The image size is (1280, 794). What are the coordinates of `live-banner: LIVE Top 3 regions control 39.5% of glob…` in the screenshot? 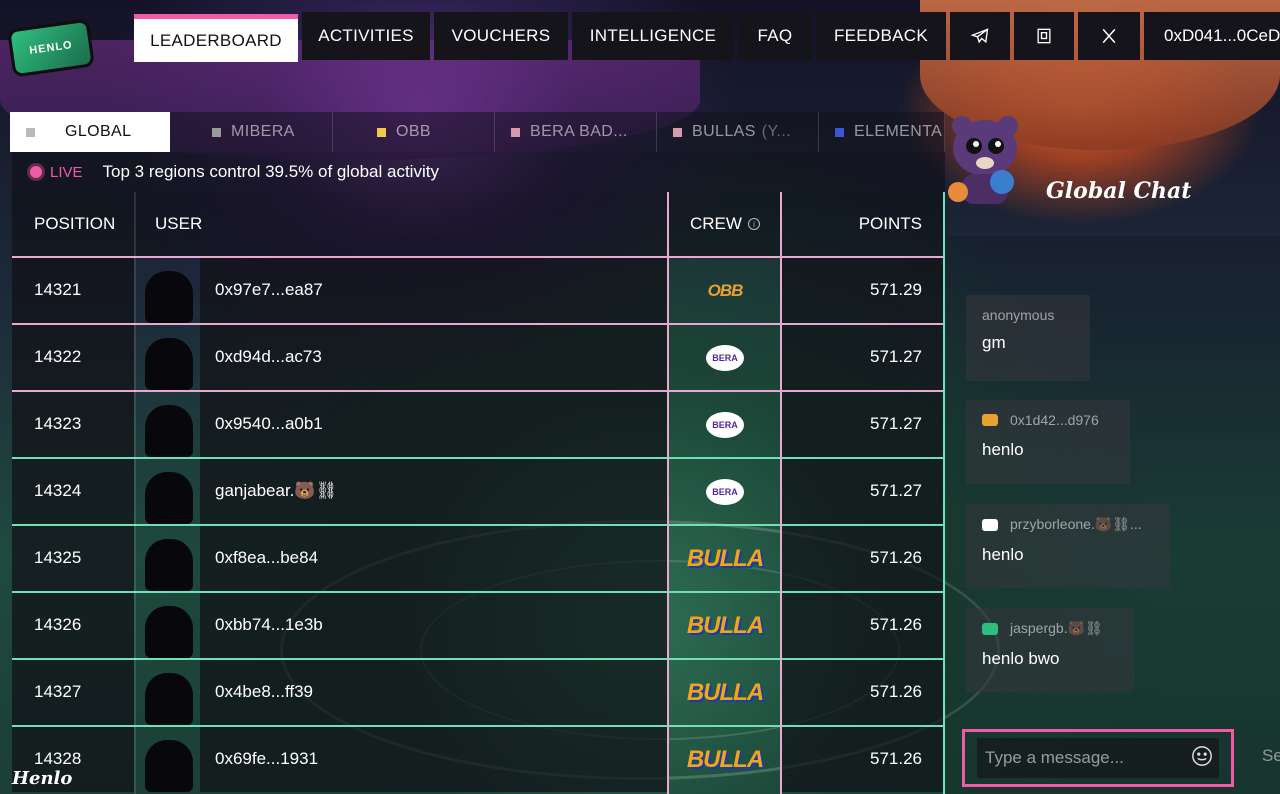 It's located at (478, 172).